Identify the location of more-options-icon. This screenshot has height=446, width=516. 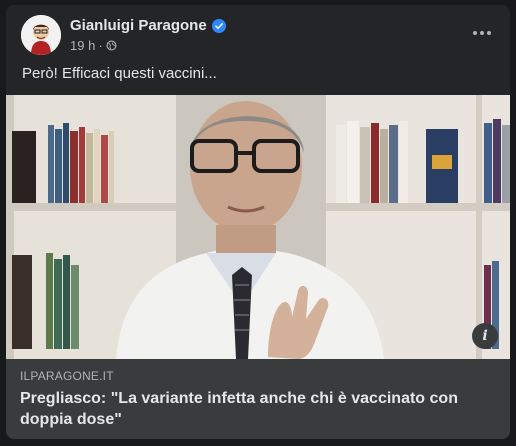
(482, 33).